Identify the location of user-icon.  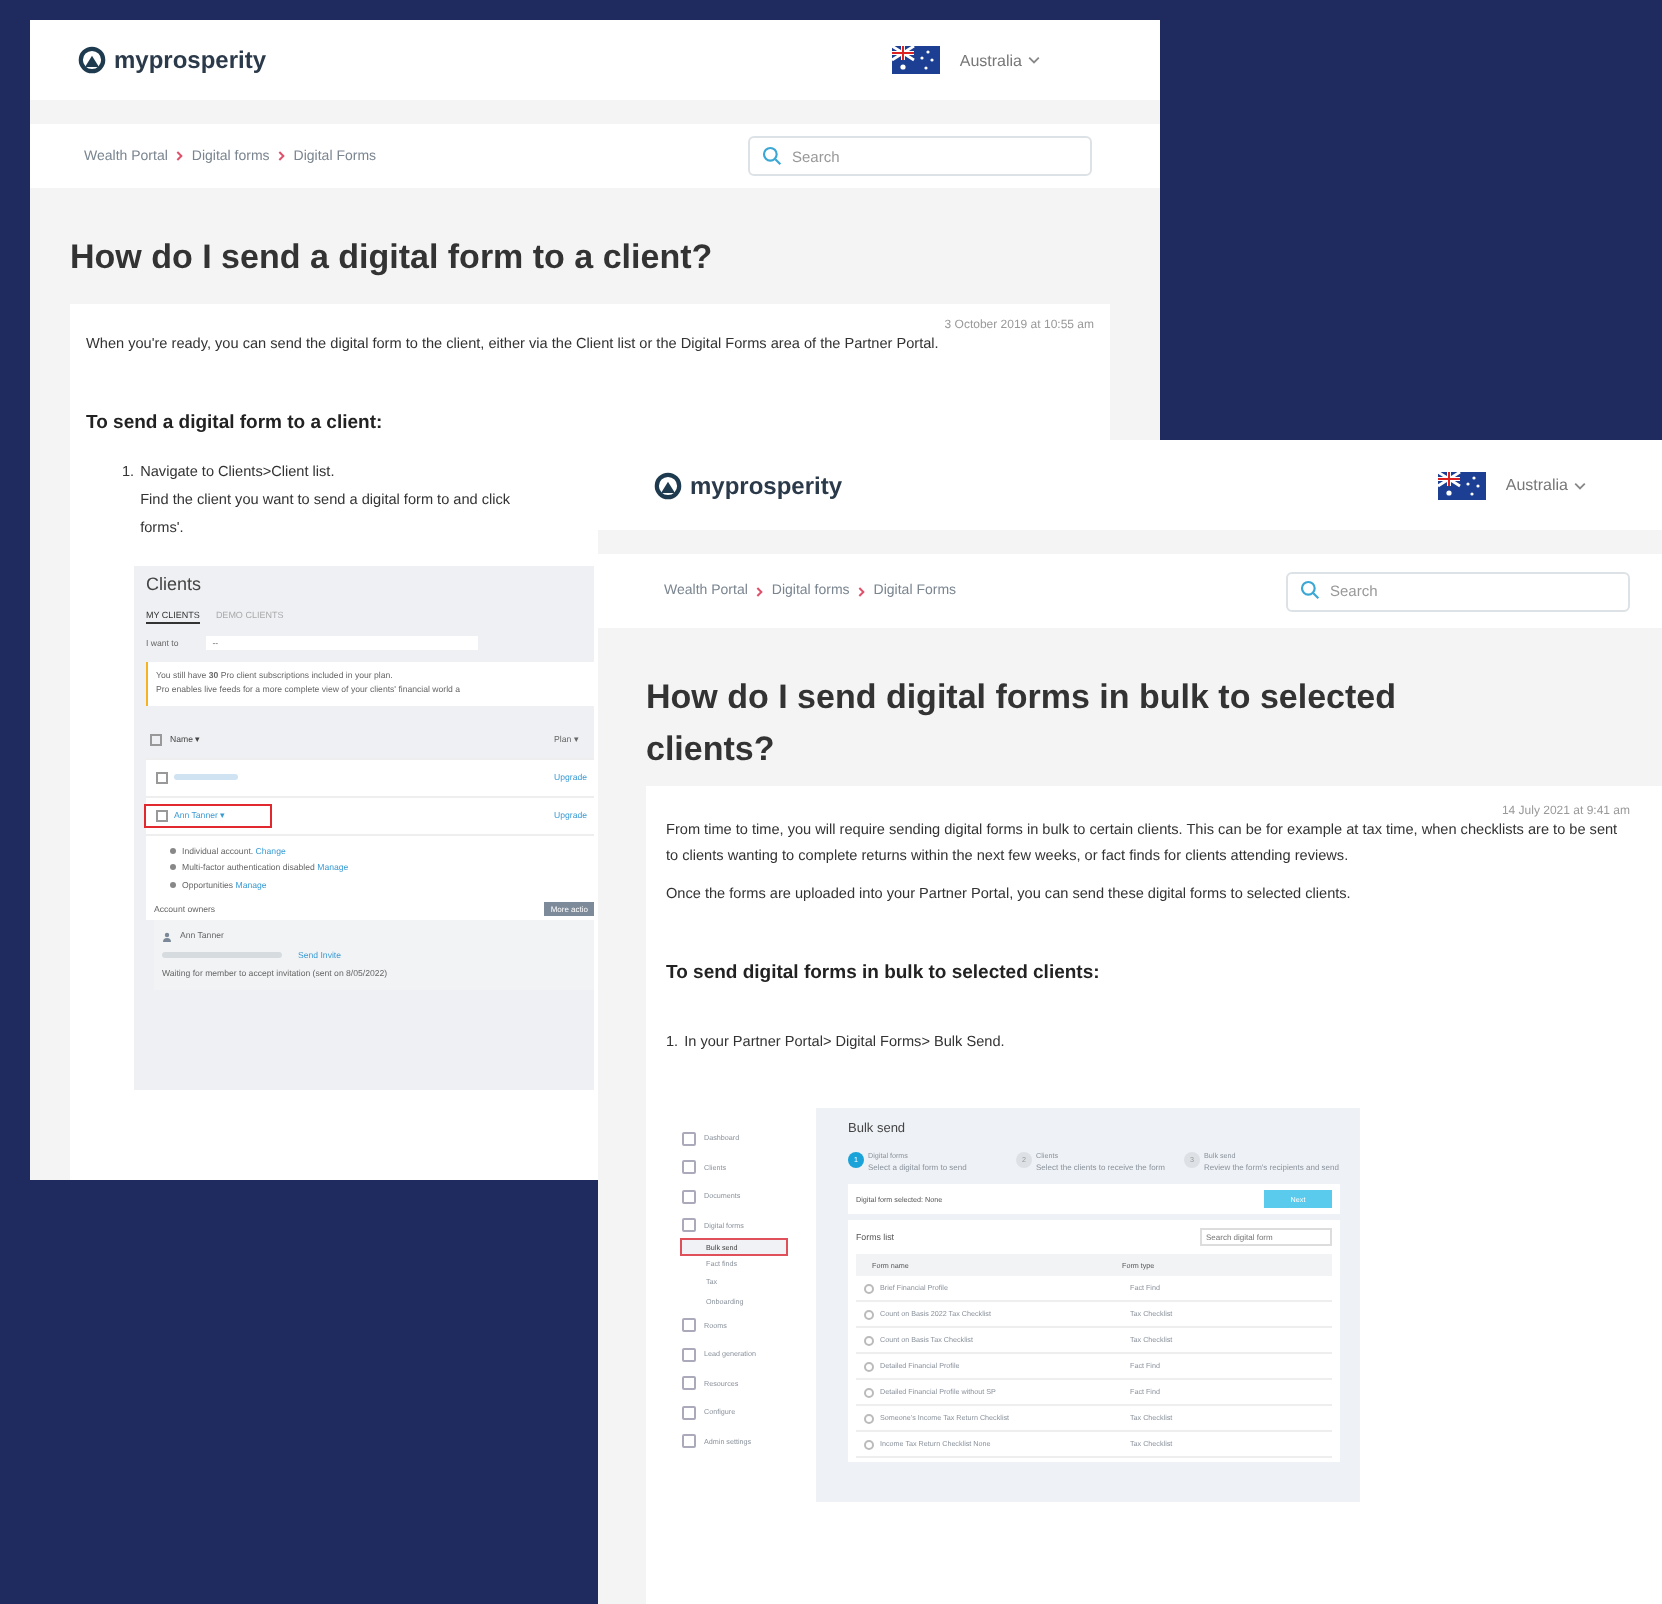
(167, 936).